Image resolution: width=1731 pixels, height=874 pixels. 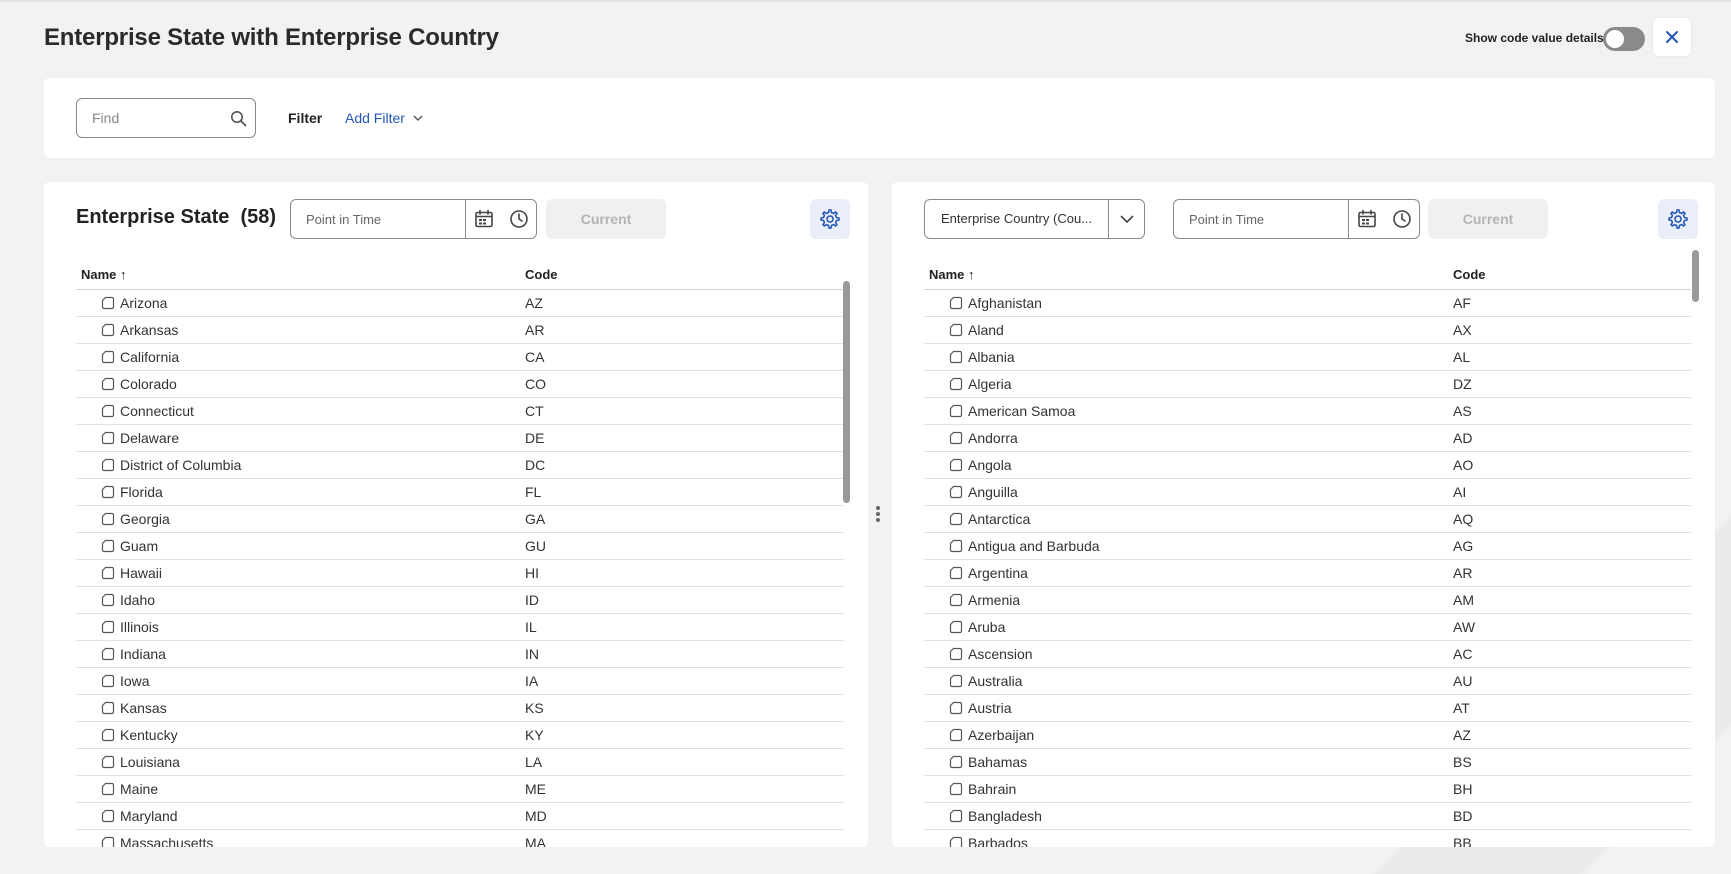 What do you see at coordinates (534, 411) in the screenshot?
I see `row-code: CT` at bounding box center [534, 411].